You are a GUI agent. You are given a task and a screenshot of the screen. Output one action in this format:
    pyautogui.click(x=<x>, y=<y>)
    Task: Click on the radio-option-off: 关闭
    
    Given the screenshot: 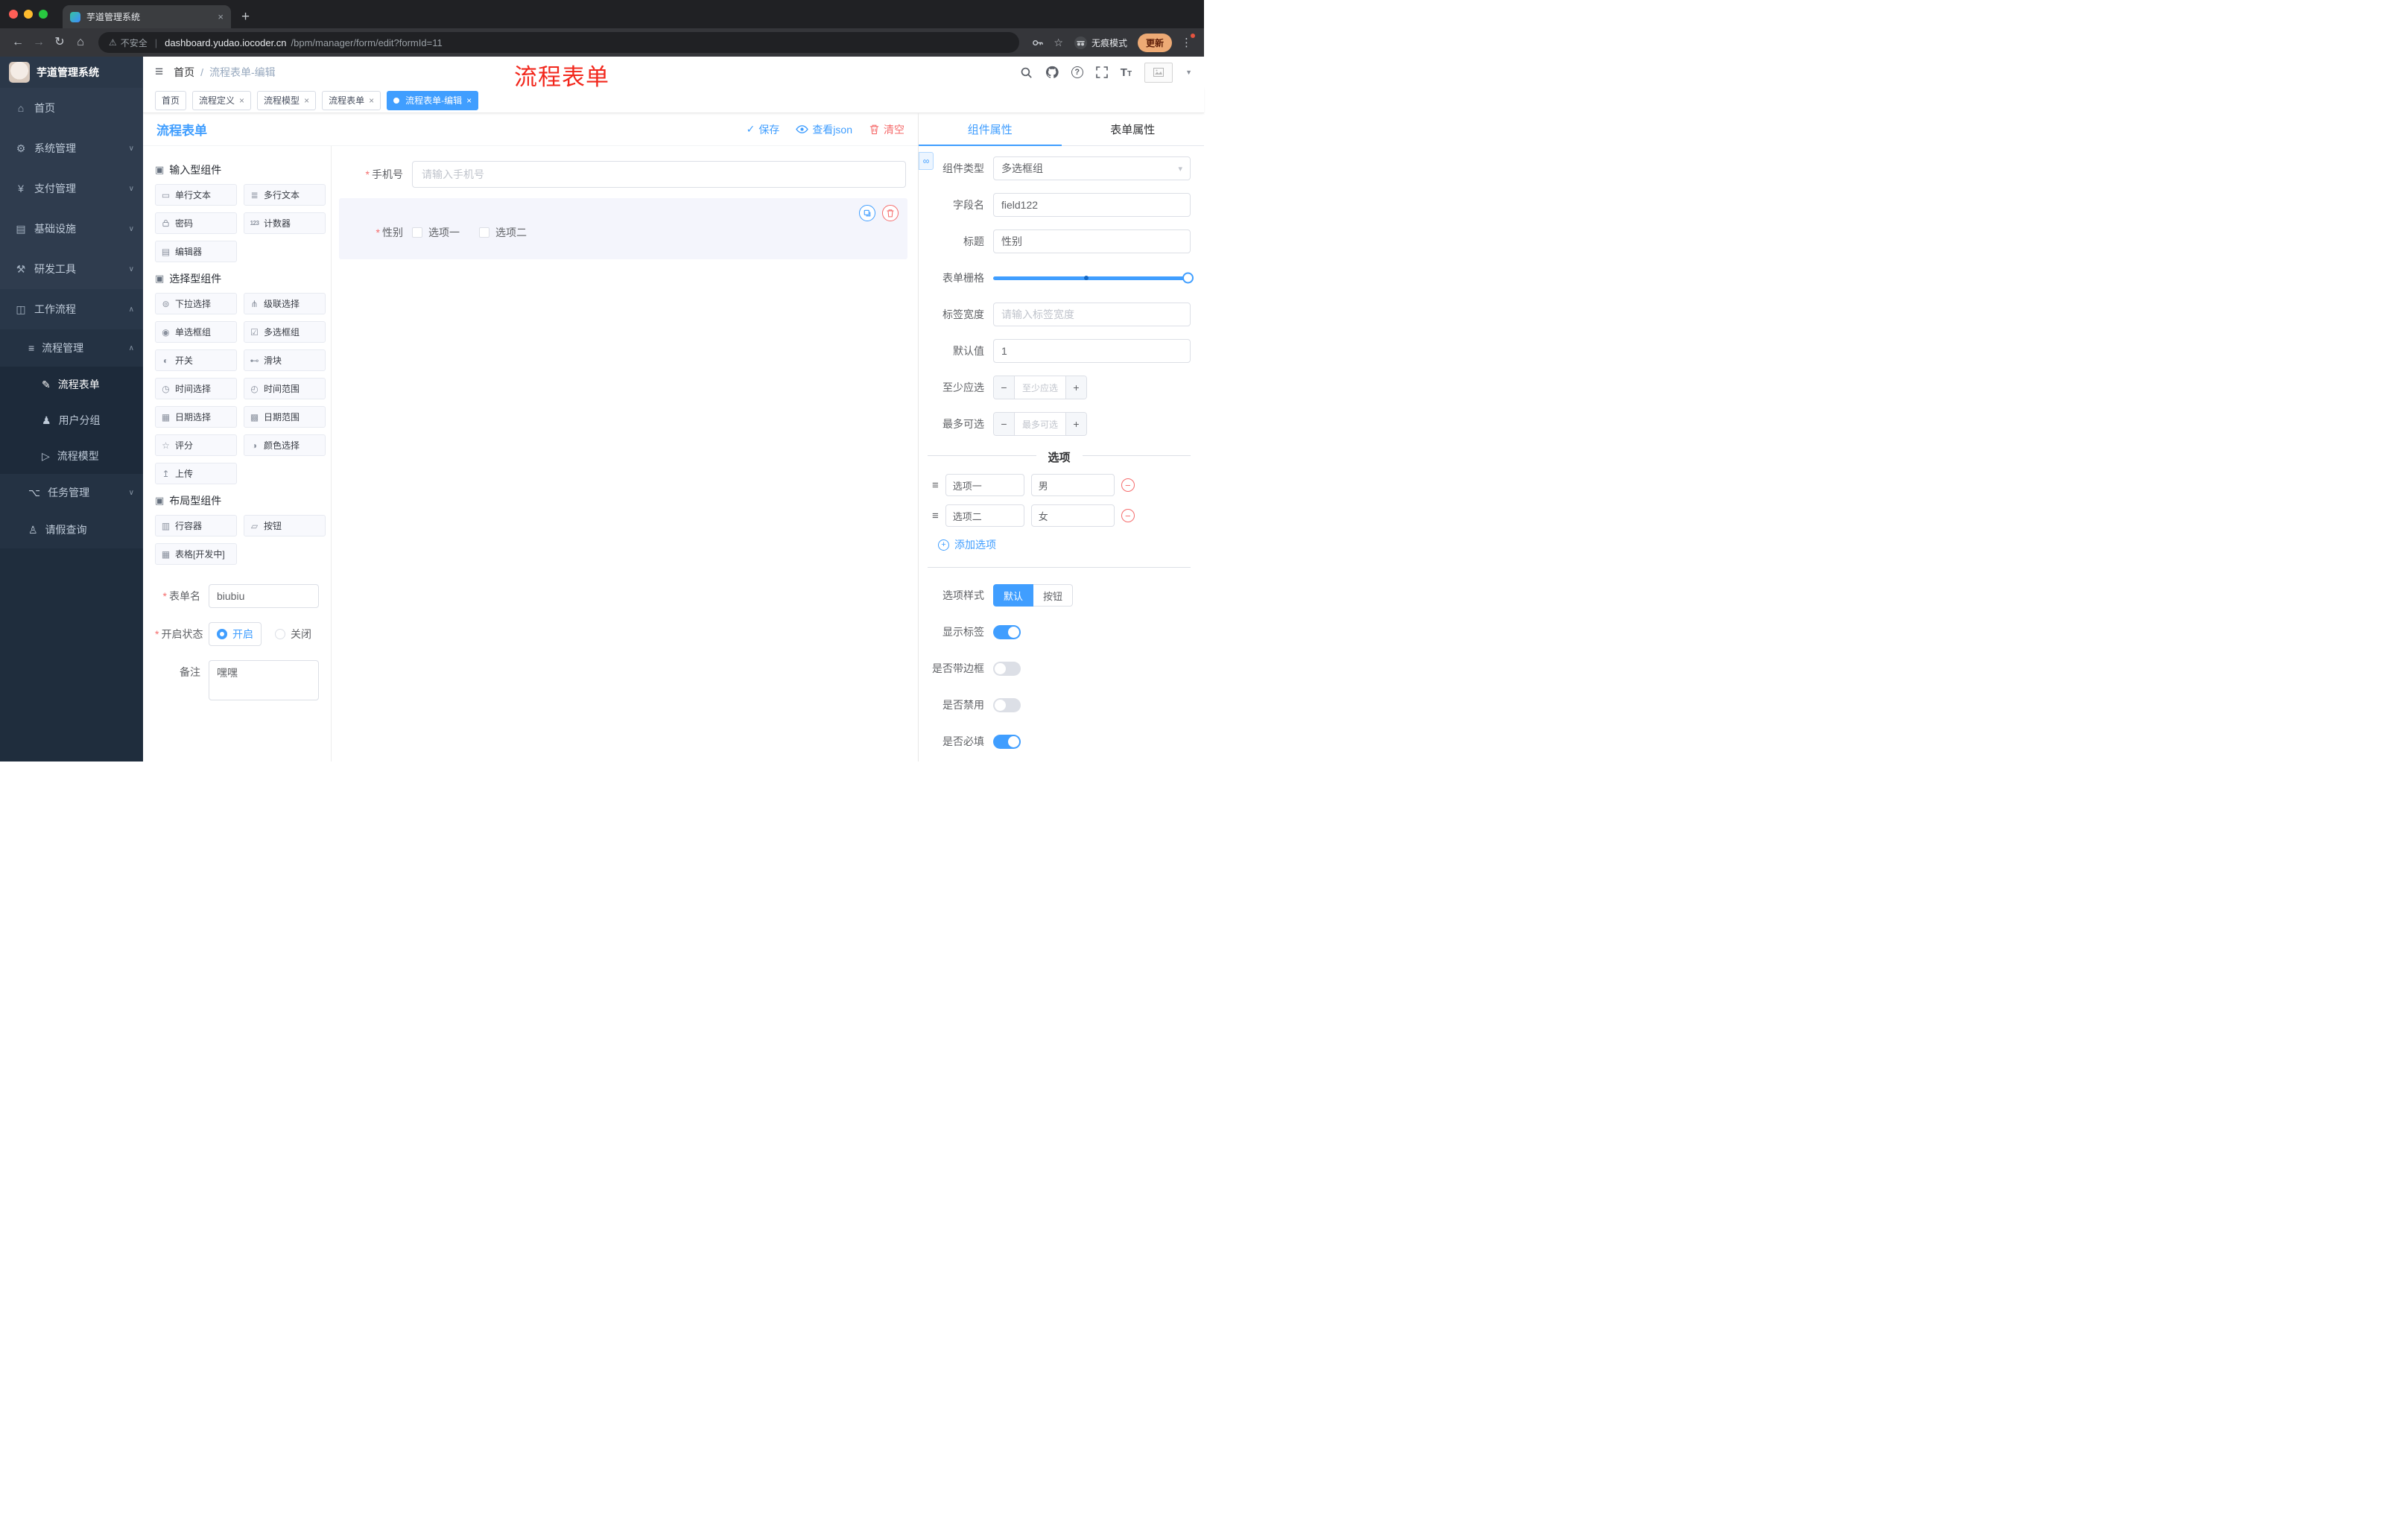 What is the action you would take?
    pyautogui.click(x=293, y=635)
    